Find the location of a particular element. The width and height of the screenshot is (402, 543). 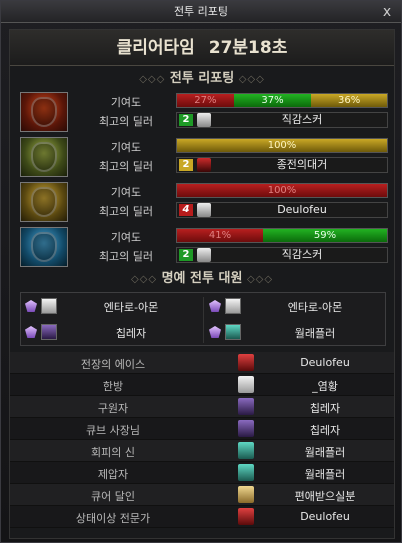

award-player-name: 편애받으실분 is located at coordinates (325, 496).